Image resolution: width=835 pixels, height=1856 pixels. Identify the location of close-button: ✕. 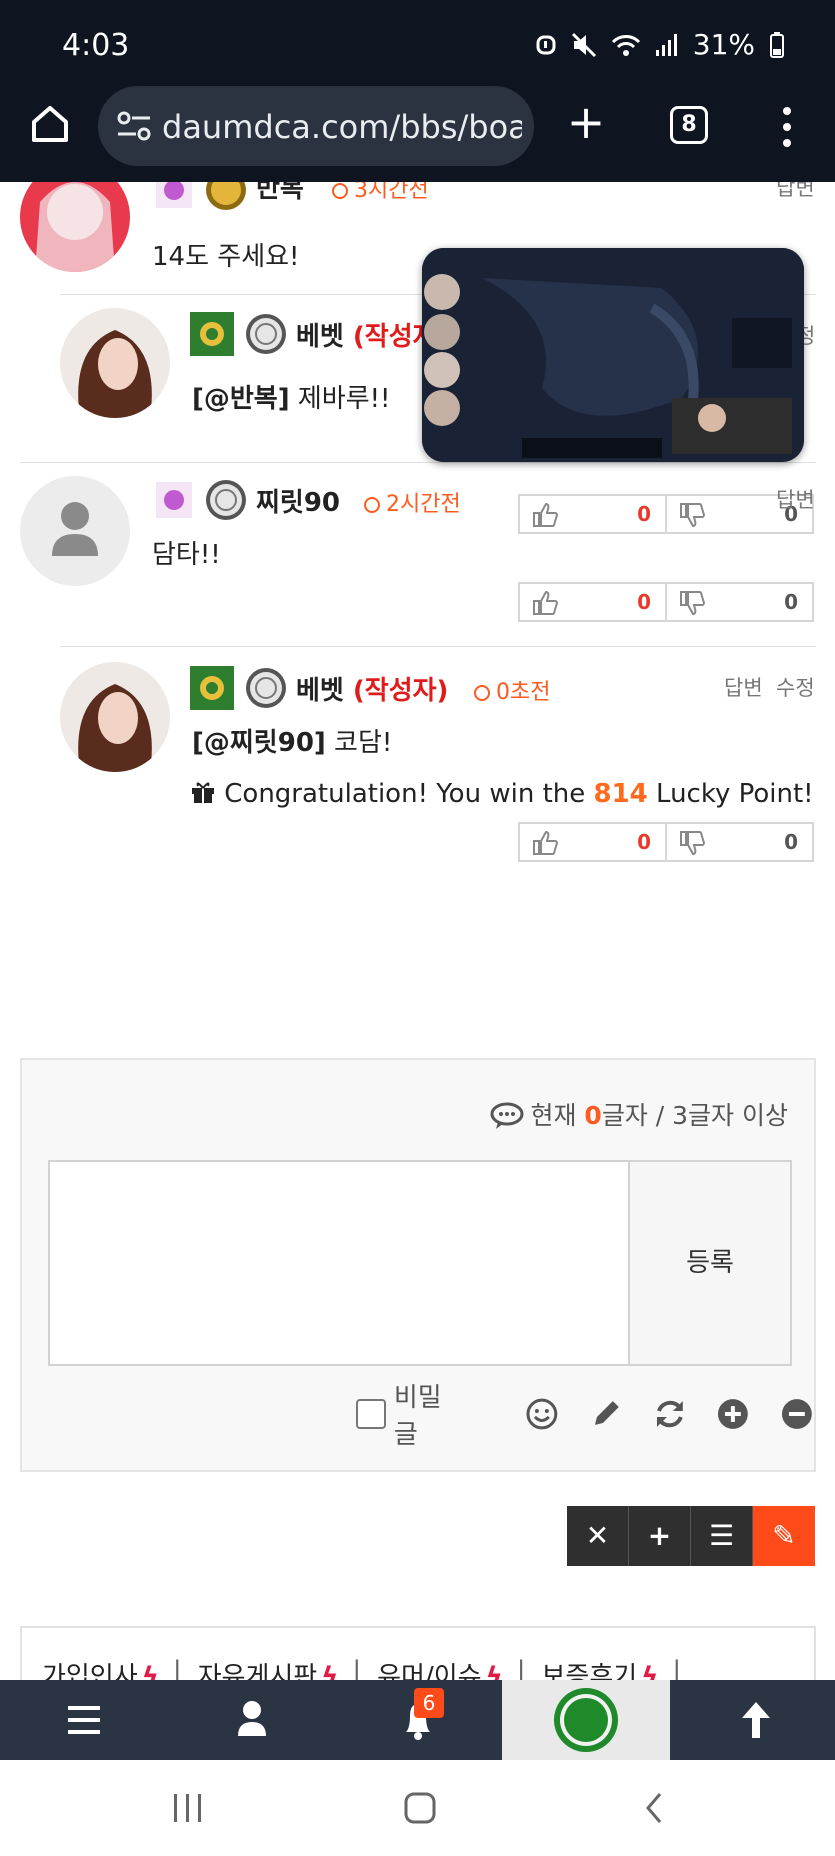
(598, 1536).